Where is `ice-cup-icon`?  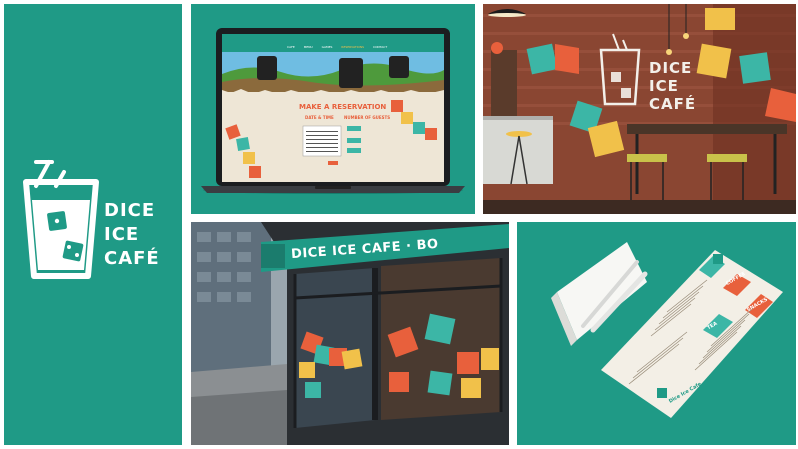 ice-cup-icon is located at coordinates (61, 219).